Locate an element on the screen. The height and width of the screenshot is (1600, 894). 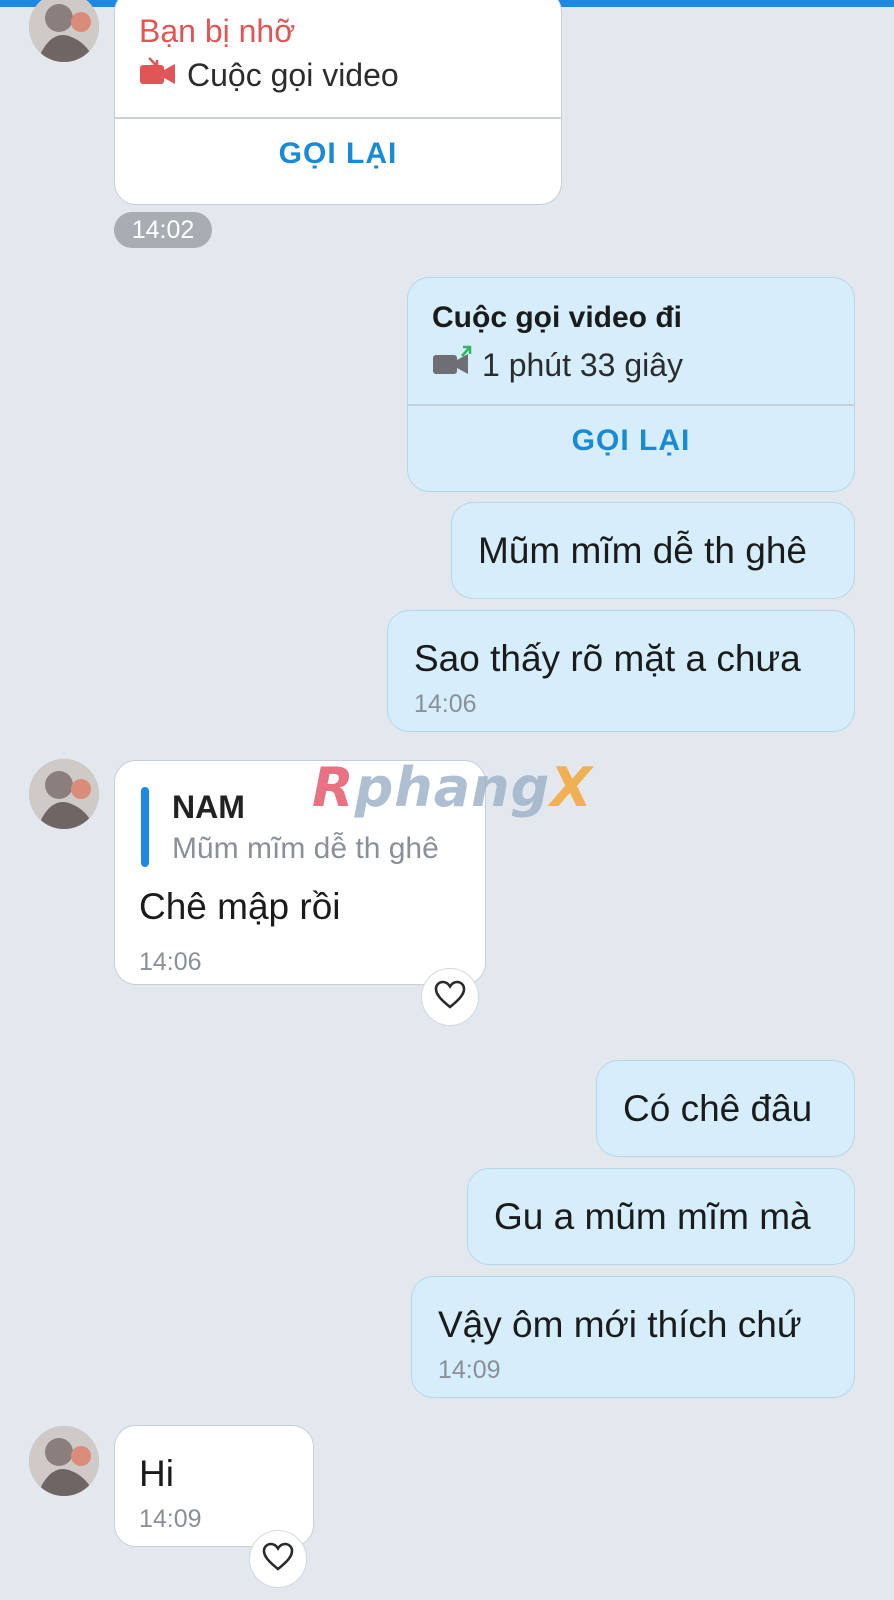
outgoing-message: Vậy ôm mới thích chứ 14:09 is located at coordinates (633, 1337).